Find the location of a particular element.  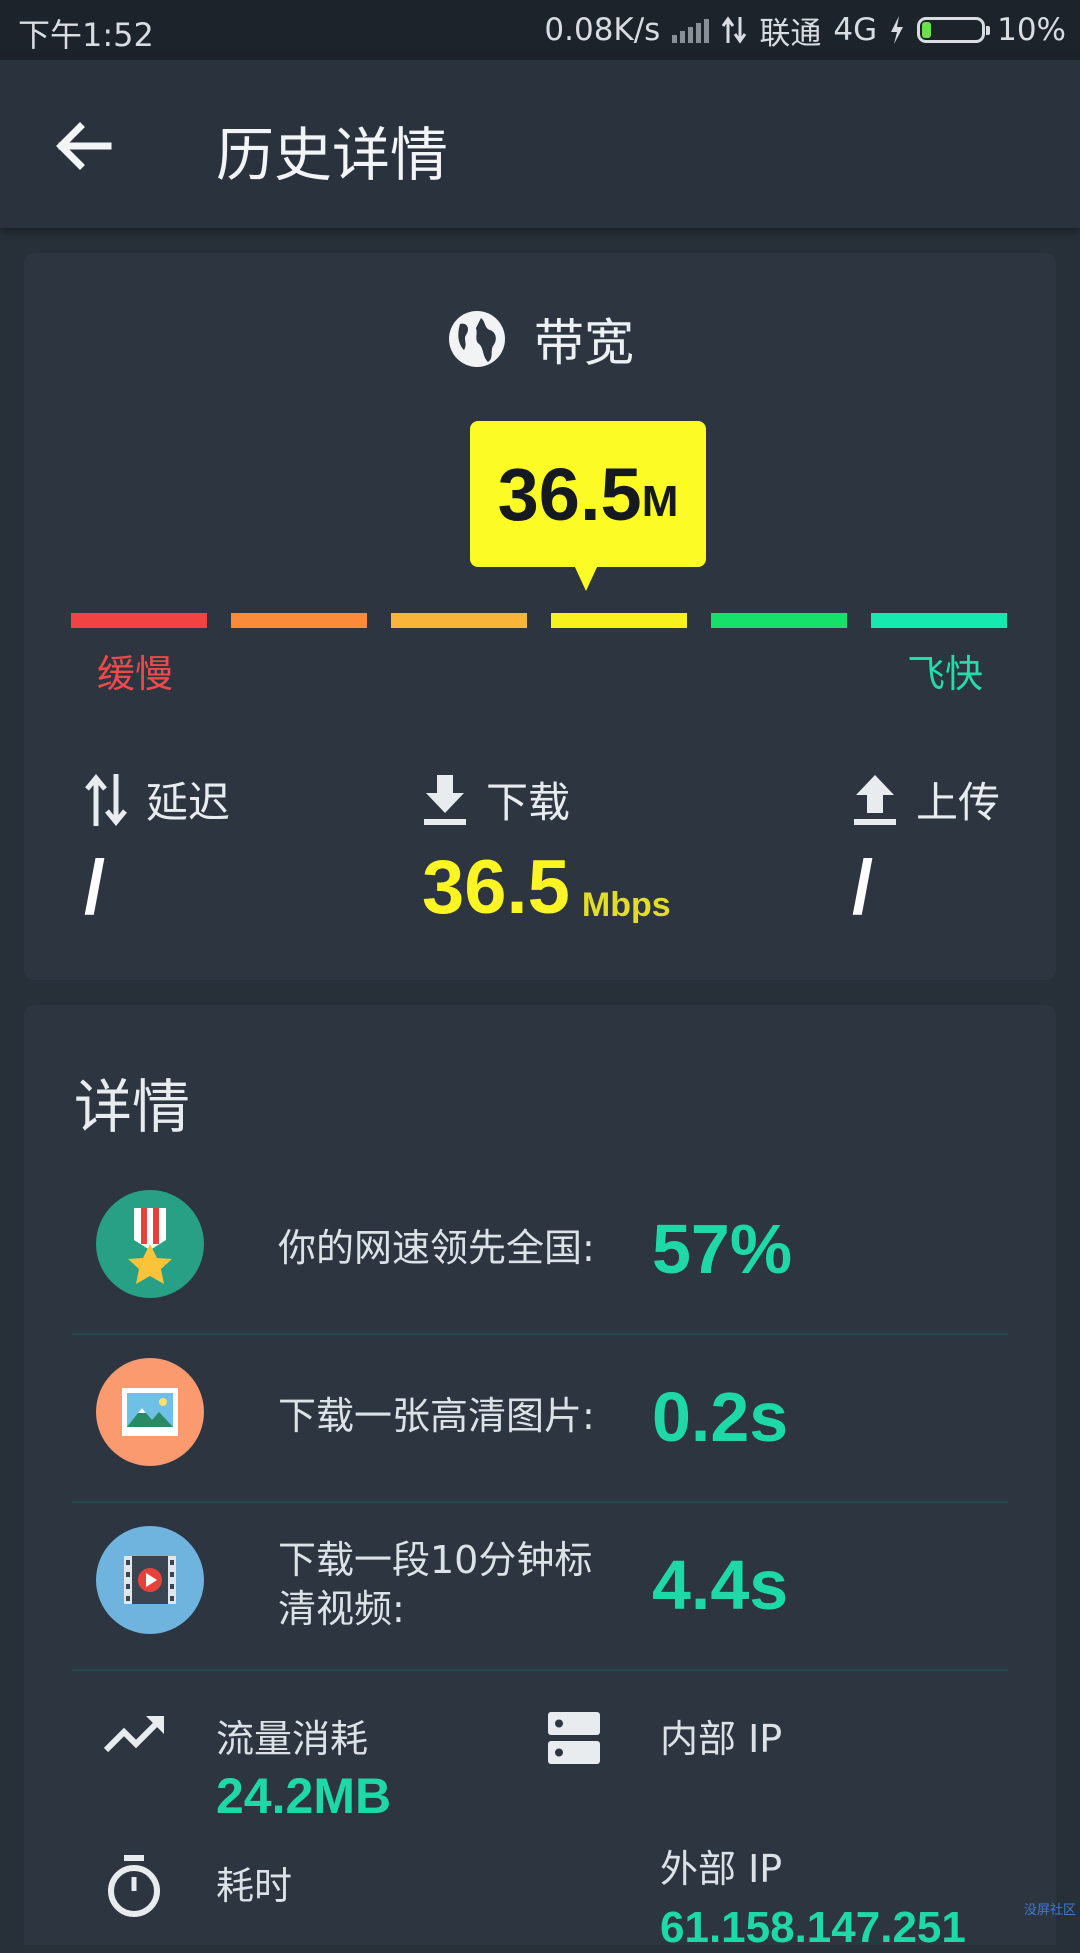

app-bar: 历史详情 is located at coordinates (540, 144).